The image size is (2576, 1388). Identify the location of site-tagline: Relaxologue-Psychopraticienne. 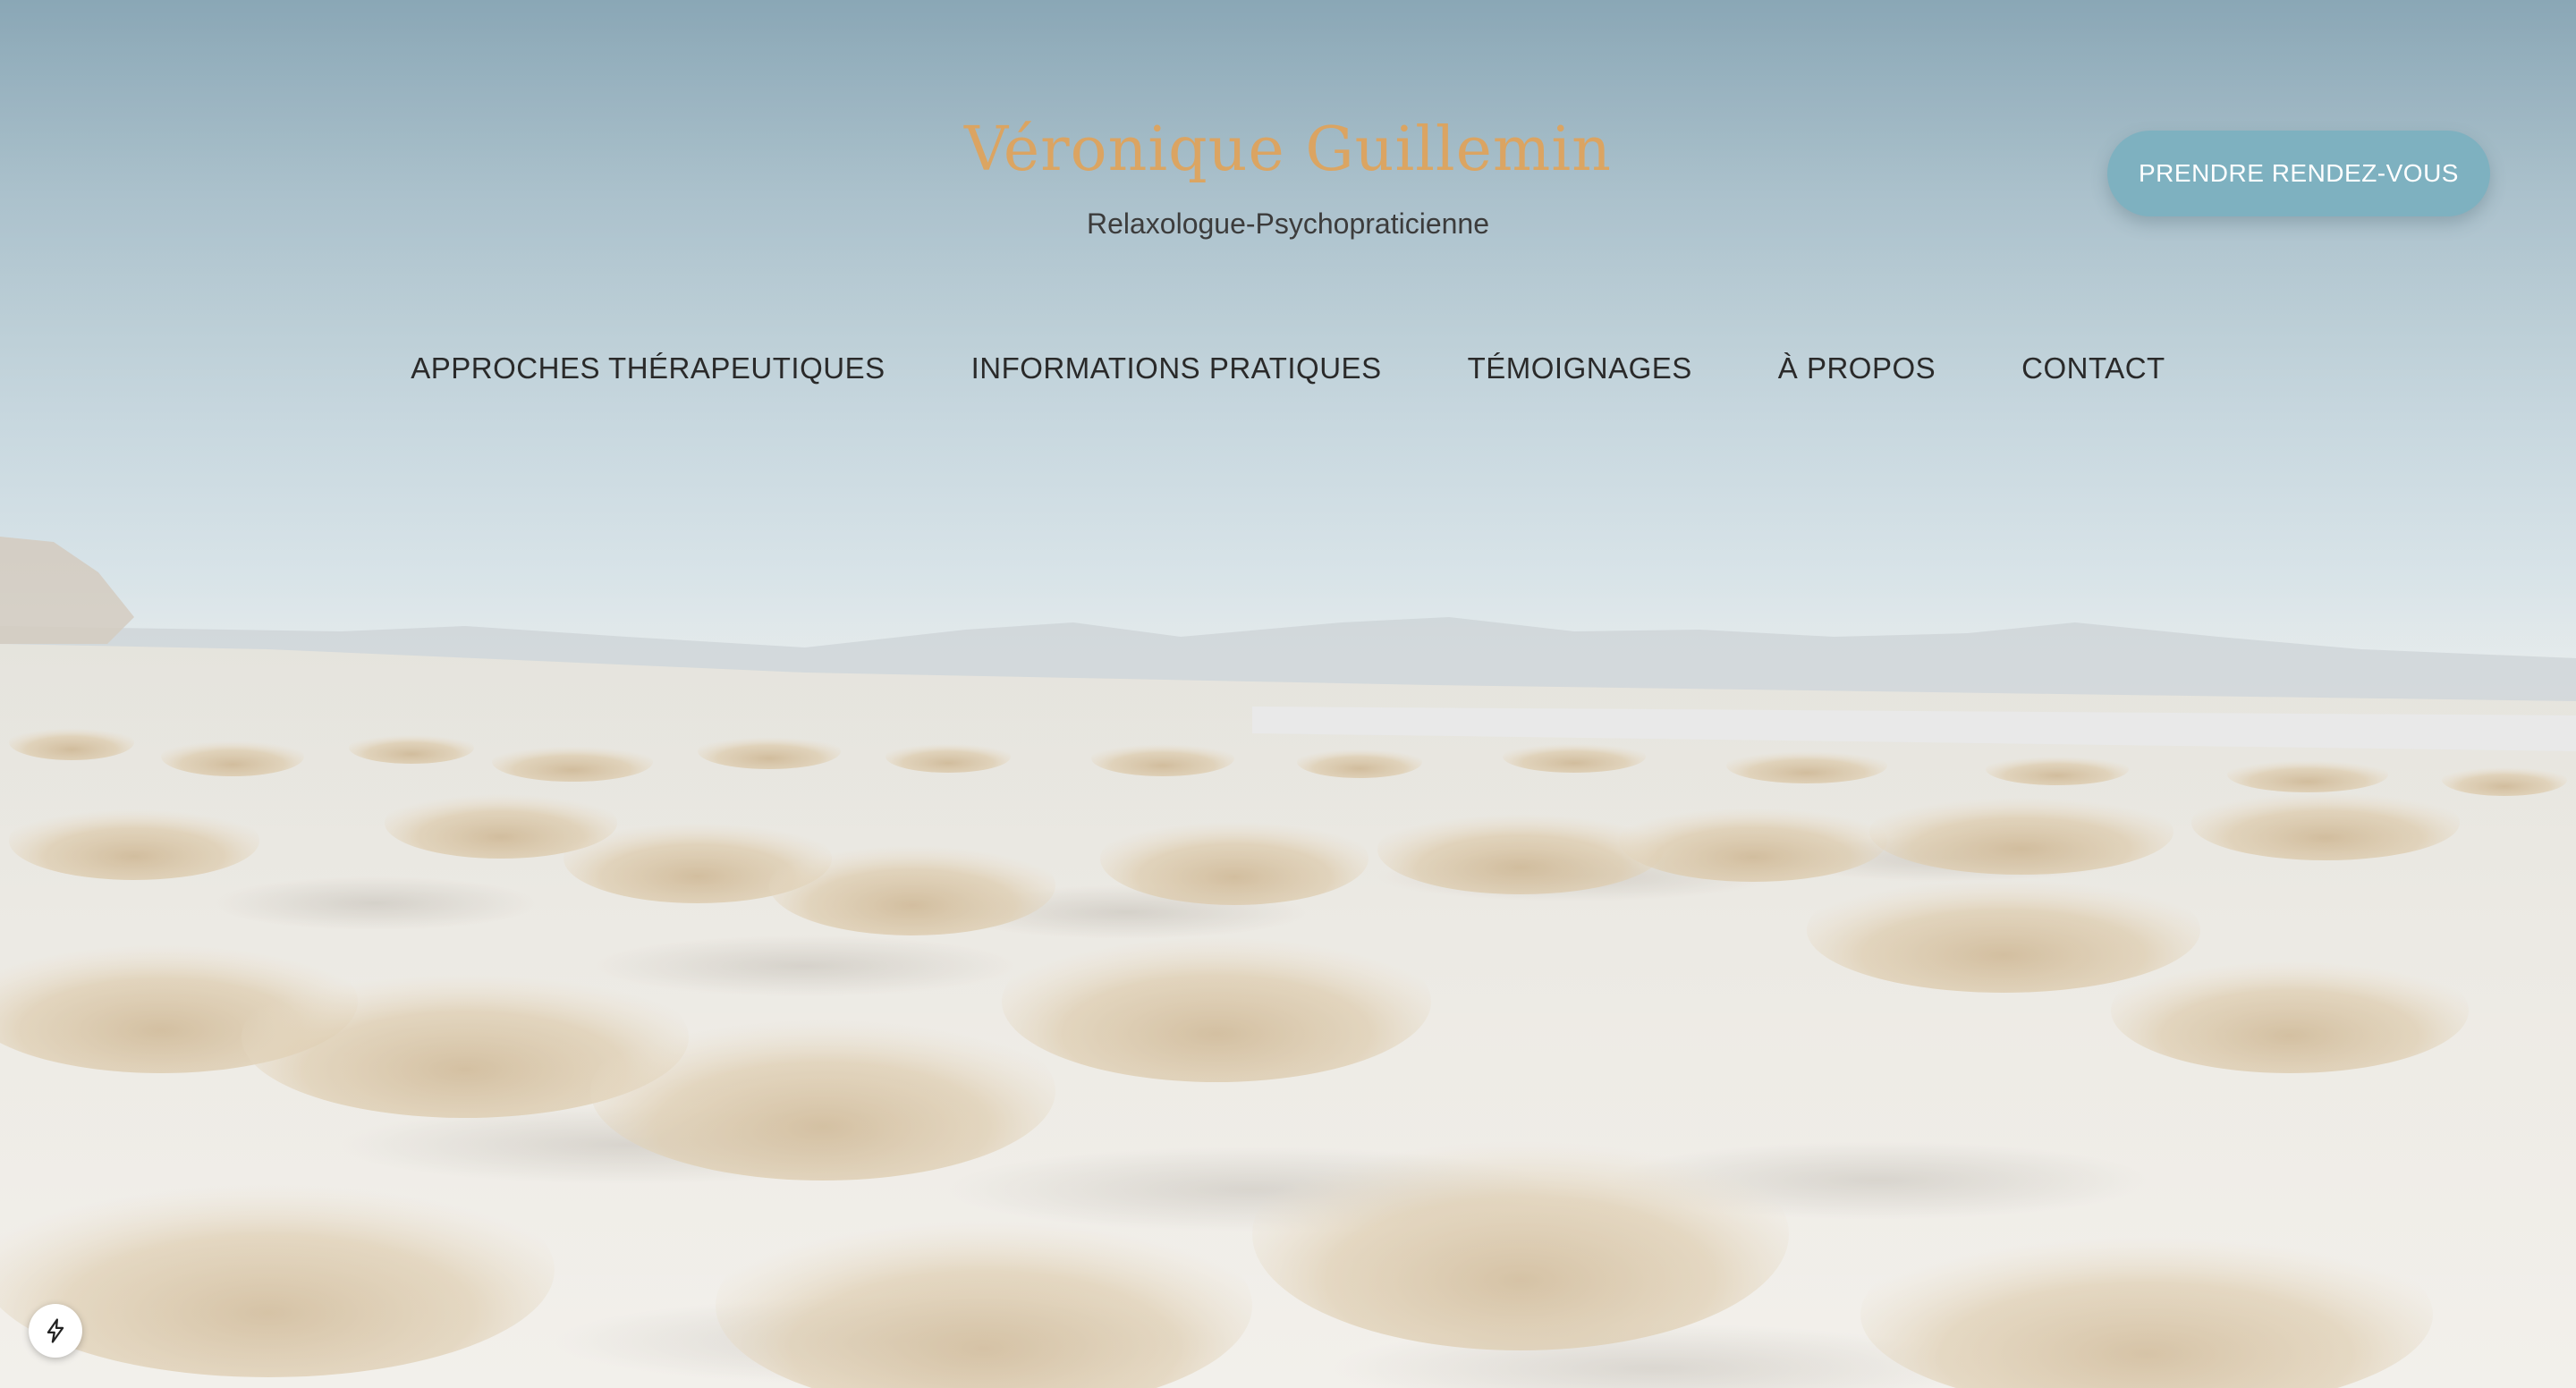
(1288, 224).